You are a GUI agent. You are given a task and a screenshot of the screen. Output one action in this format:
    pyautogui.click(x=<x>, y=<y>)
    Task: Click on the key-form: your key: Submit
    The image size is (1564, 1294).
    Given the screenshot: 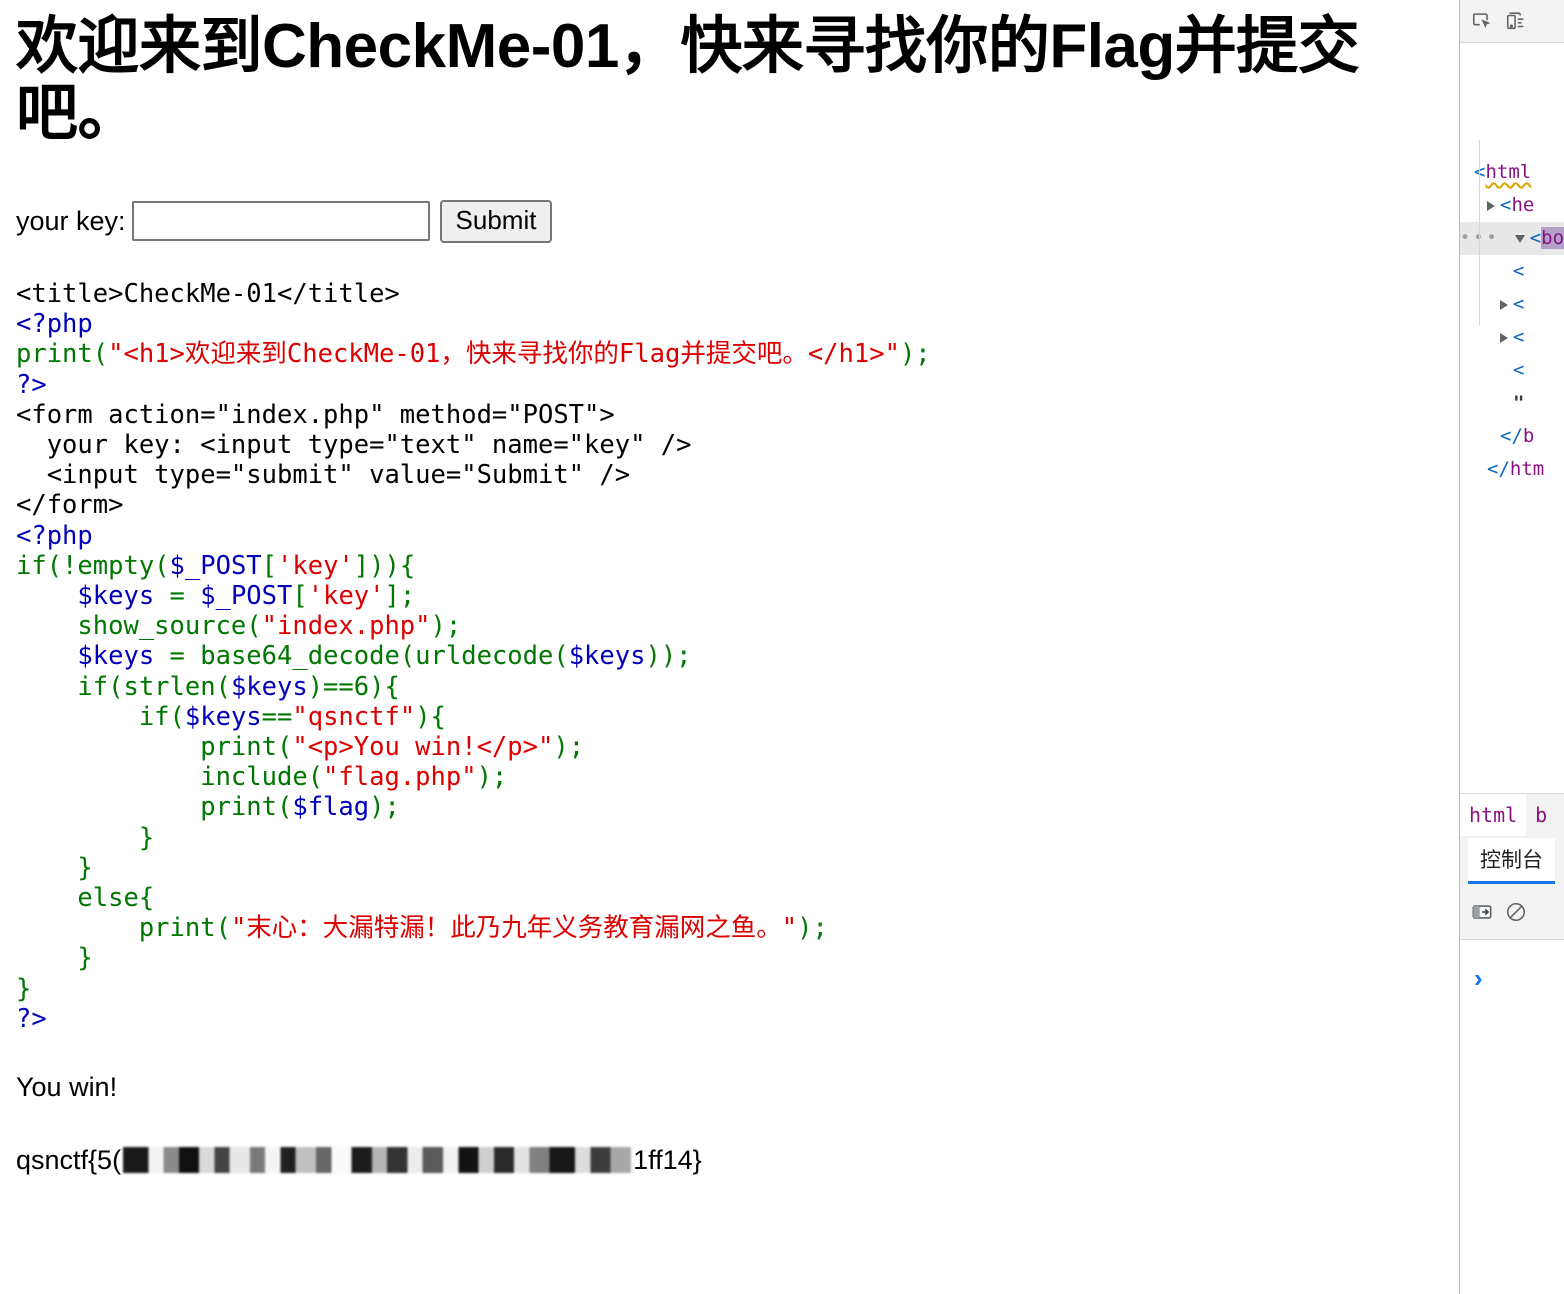 What is the action you would take?
    pyautogui.click(x=729, y=221)
    